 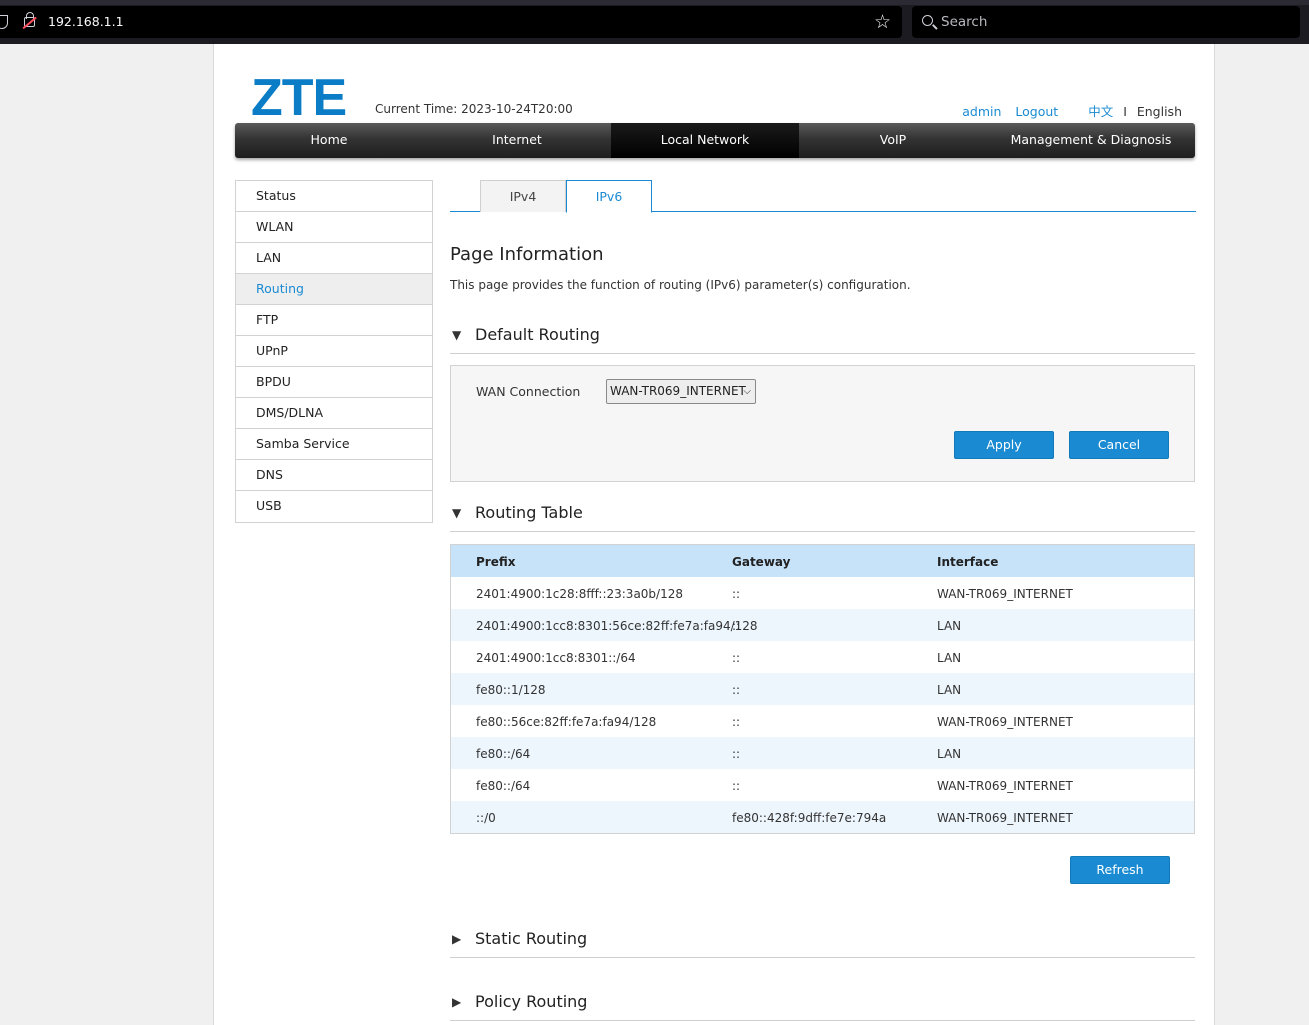 What do you see at coordinates (893, 140) in the screenshot?
I see `nav-voip: VoIP` at bounding box center [893, 140].